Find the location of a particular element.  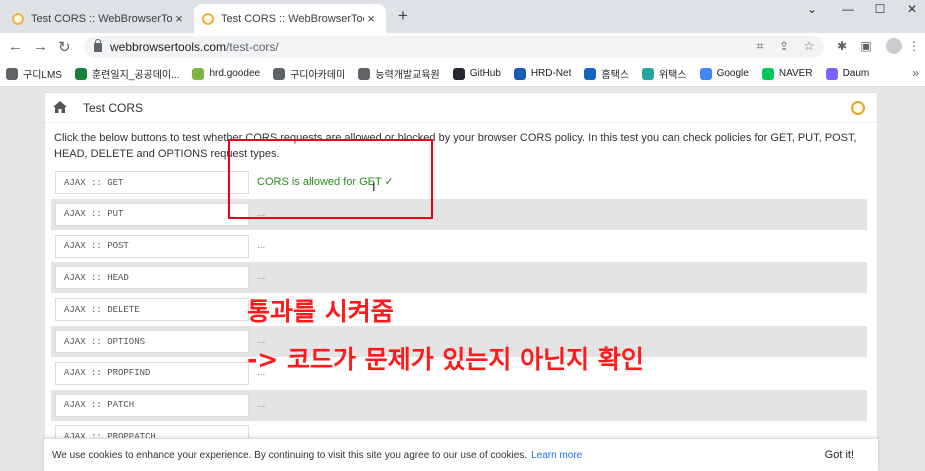

bookmark-label: 구디LMS is located at coordinates (42, 75).